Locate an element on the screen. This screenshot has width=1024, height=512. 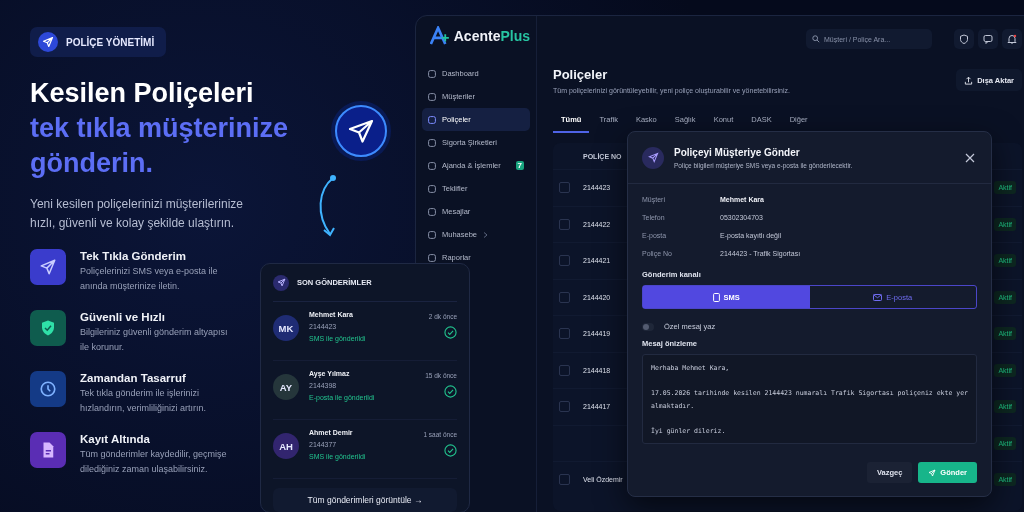
feature-description: Tek tıkla gönderim ile işlerinizi hızlandırın, verimliliğinizi artırın. is located at coordinates (144, 401).